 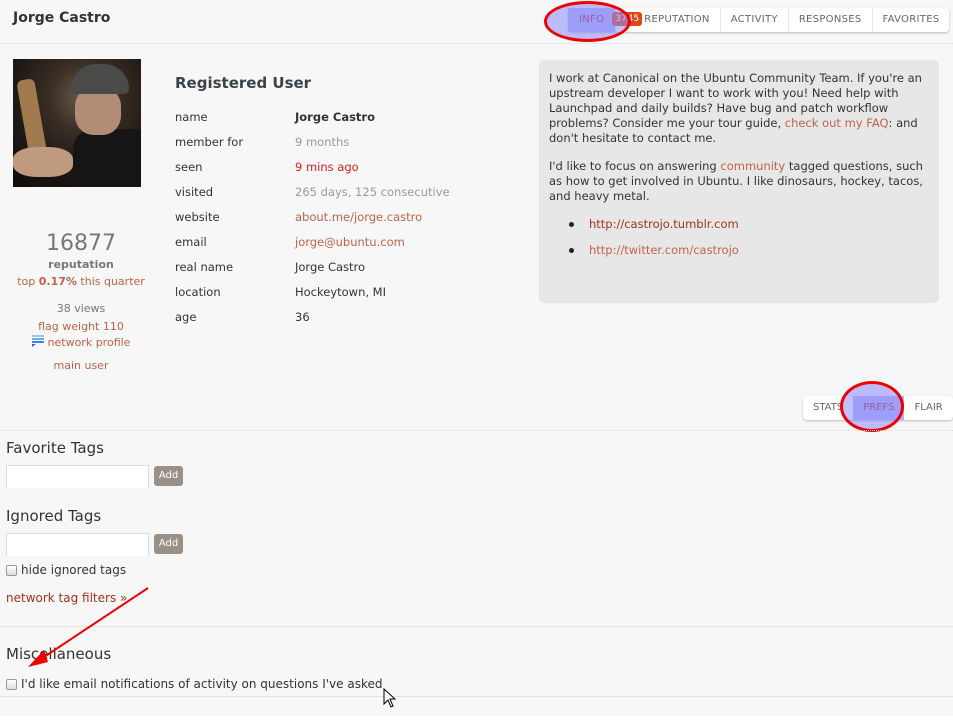 I want to click on community-tag-link: community, so click(x=752, y=166).